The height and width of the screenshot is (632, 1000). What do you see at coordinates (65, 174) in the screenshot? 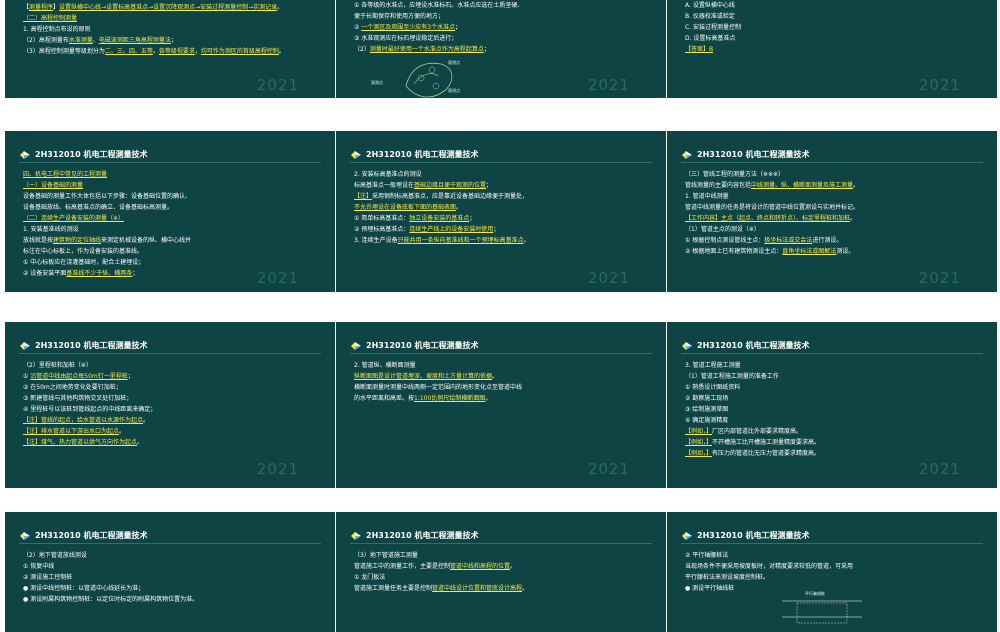
I see `text-line: 四、机电工程中常见的工程测量` at bounding box center [65, 174].